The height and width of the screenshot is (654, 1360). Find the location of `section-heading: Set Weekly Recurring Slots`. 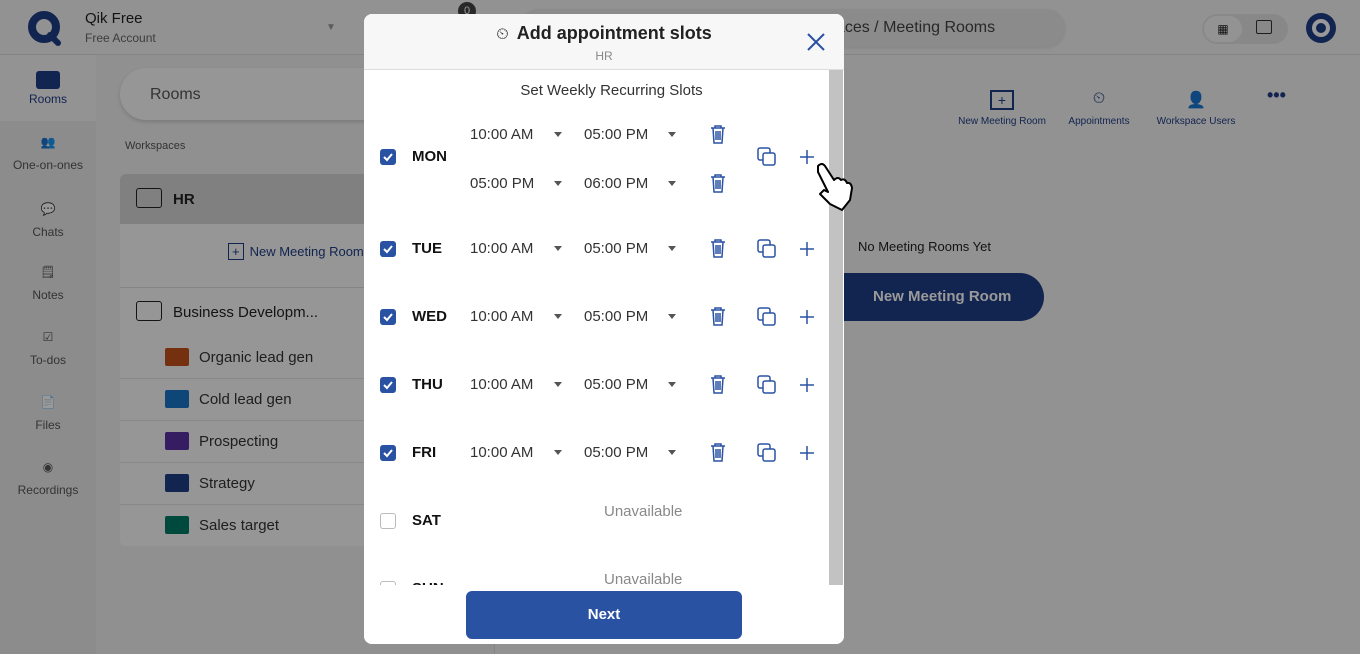

section-heading: Set Weekly Recurring Slots is located at coordinates (611, 90).